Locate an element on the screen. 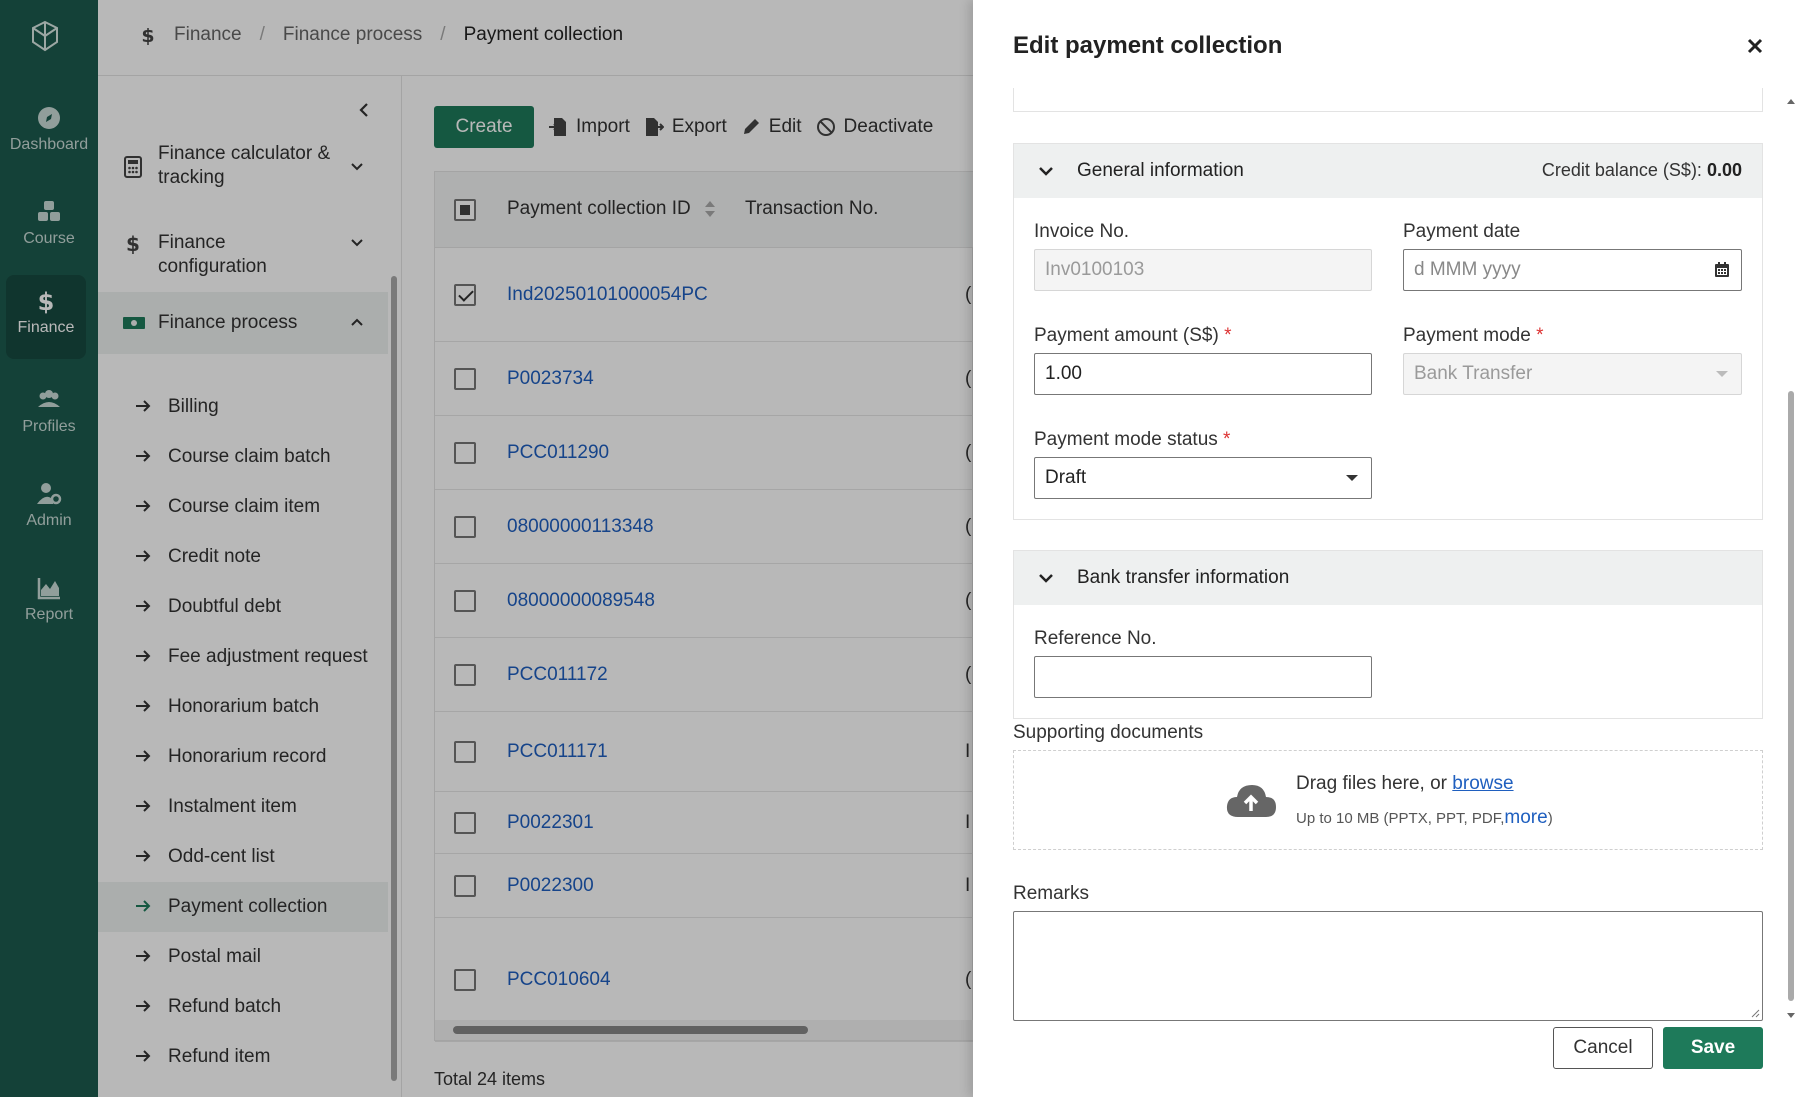  payment-amount-input: 1.00 is located at coordinates (1203, 374).